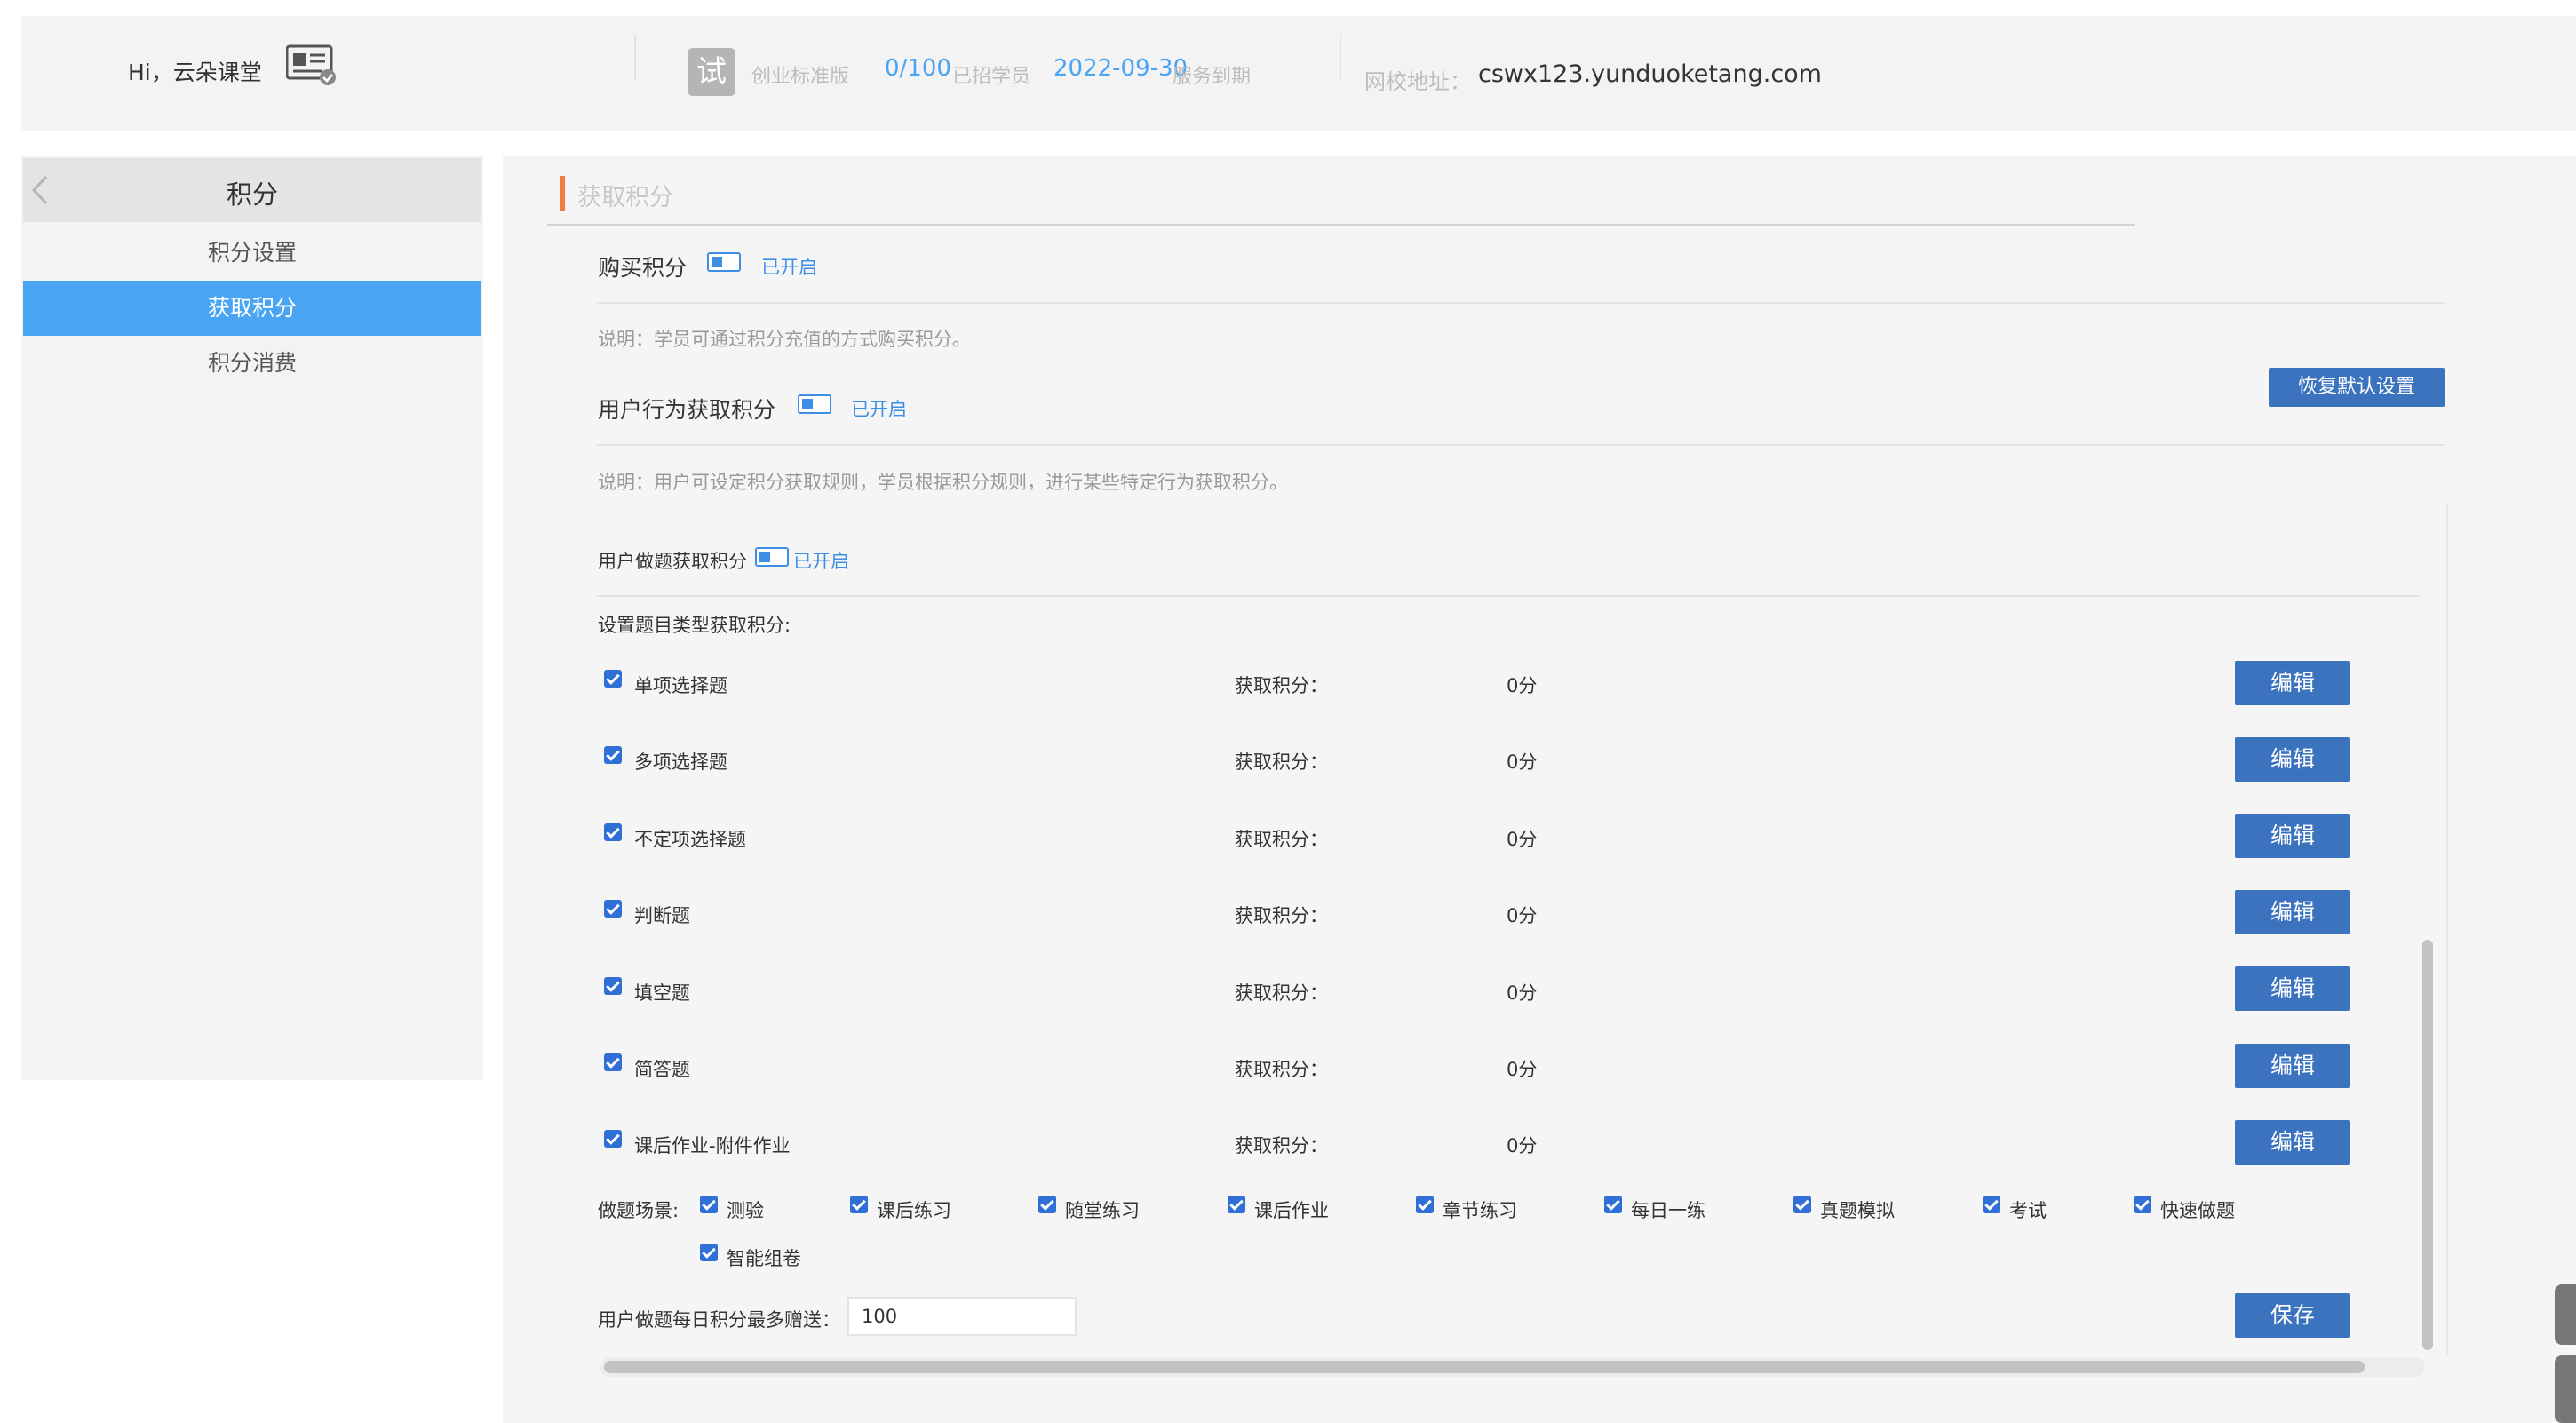  What do you see at coordinates (1668, 1210) in the screenshot?
I see `scene-name: 每日一练` at bounding box center [1668, 1210].